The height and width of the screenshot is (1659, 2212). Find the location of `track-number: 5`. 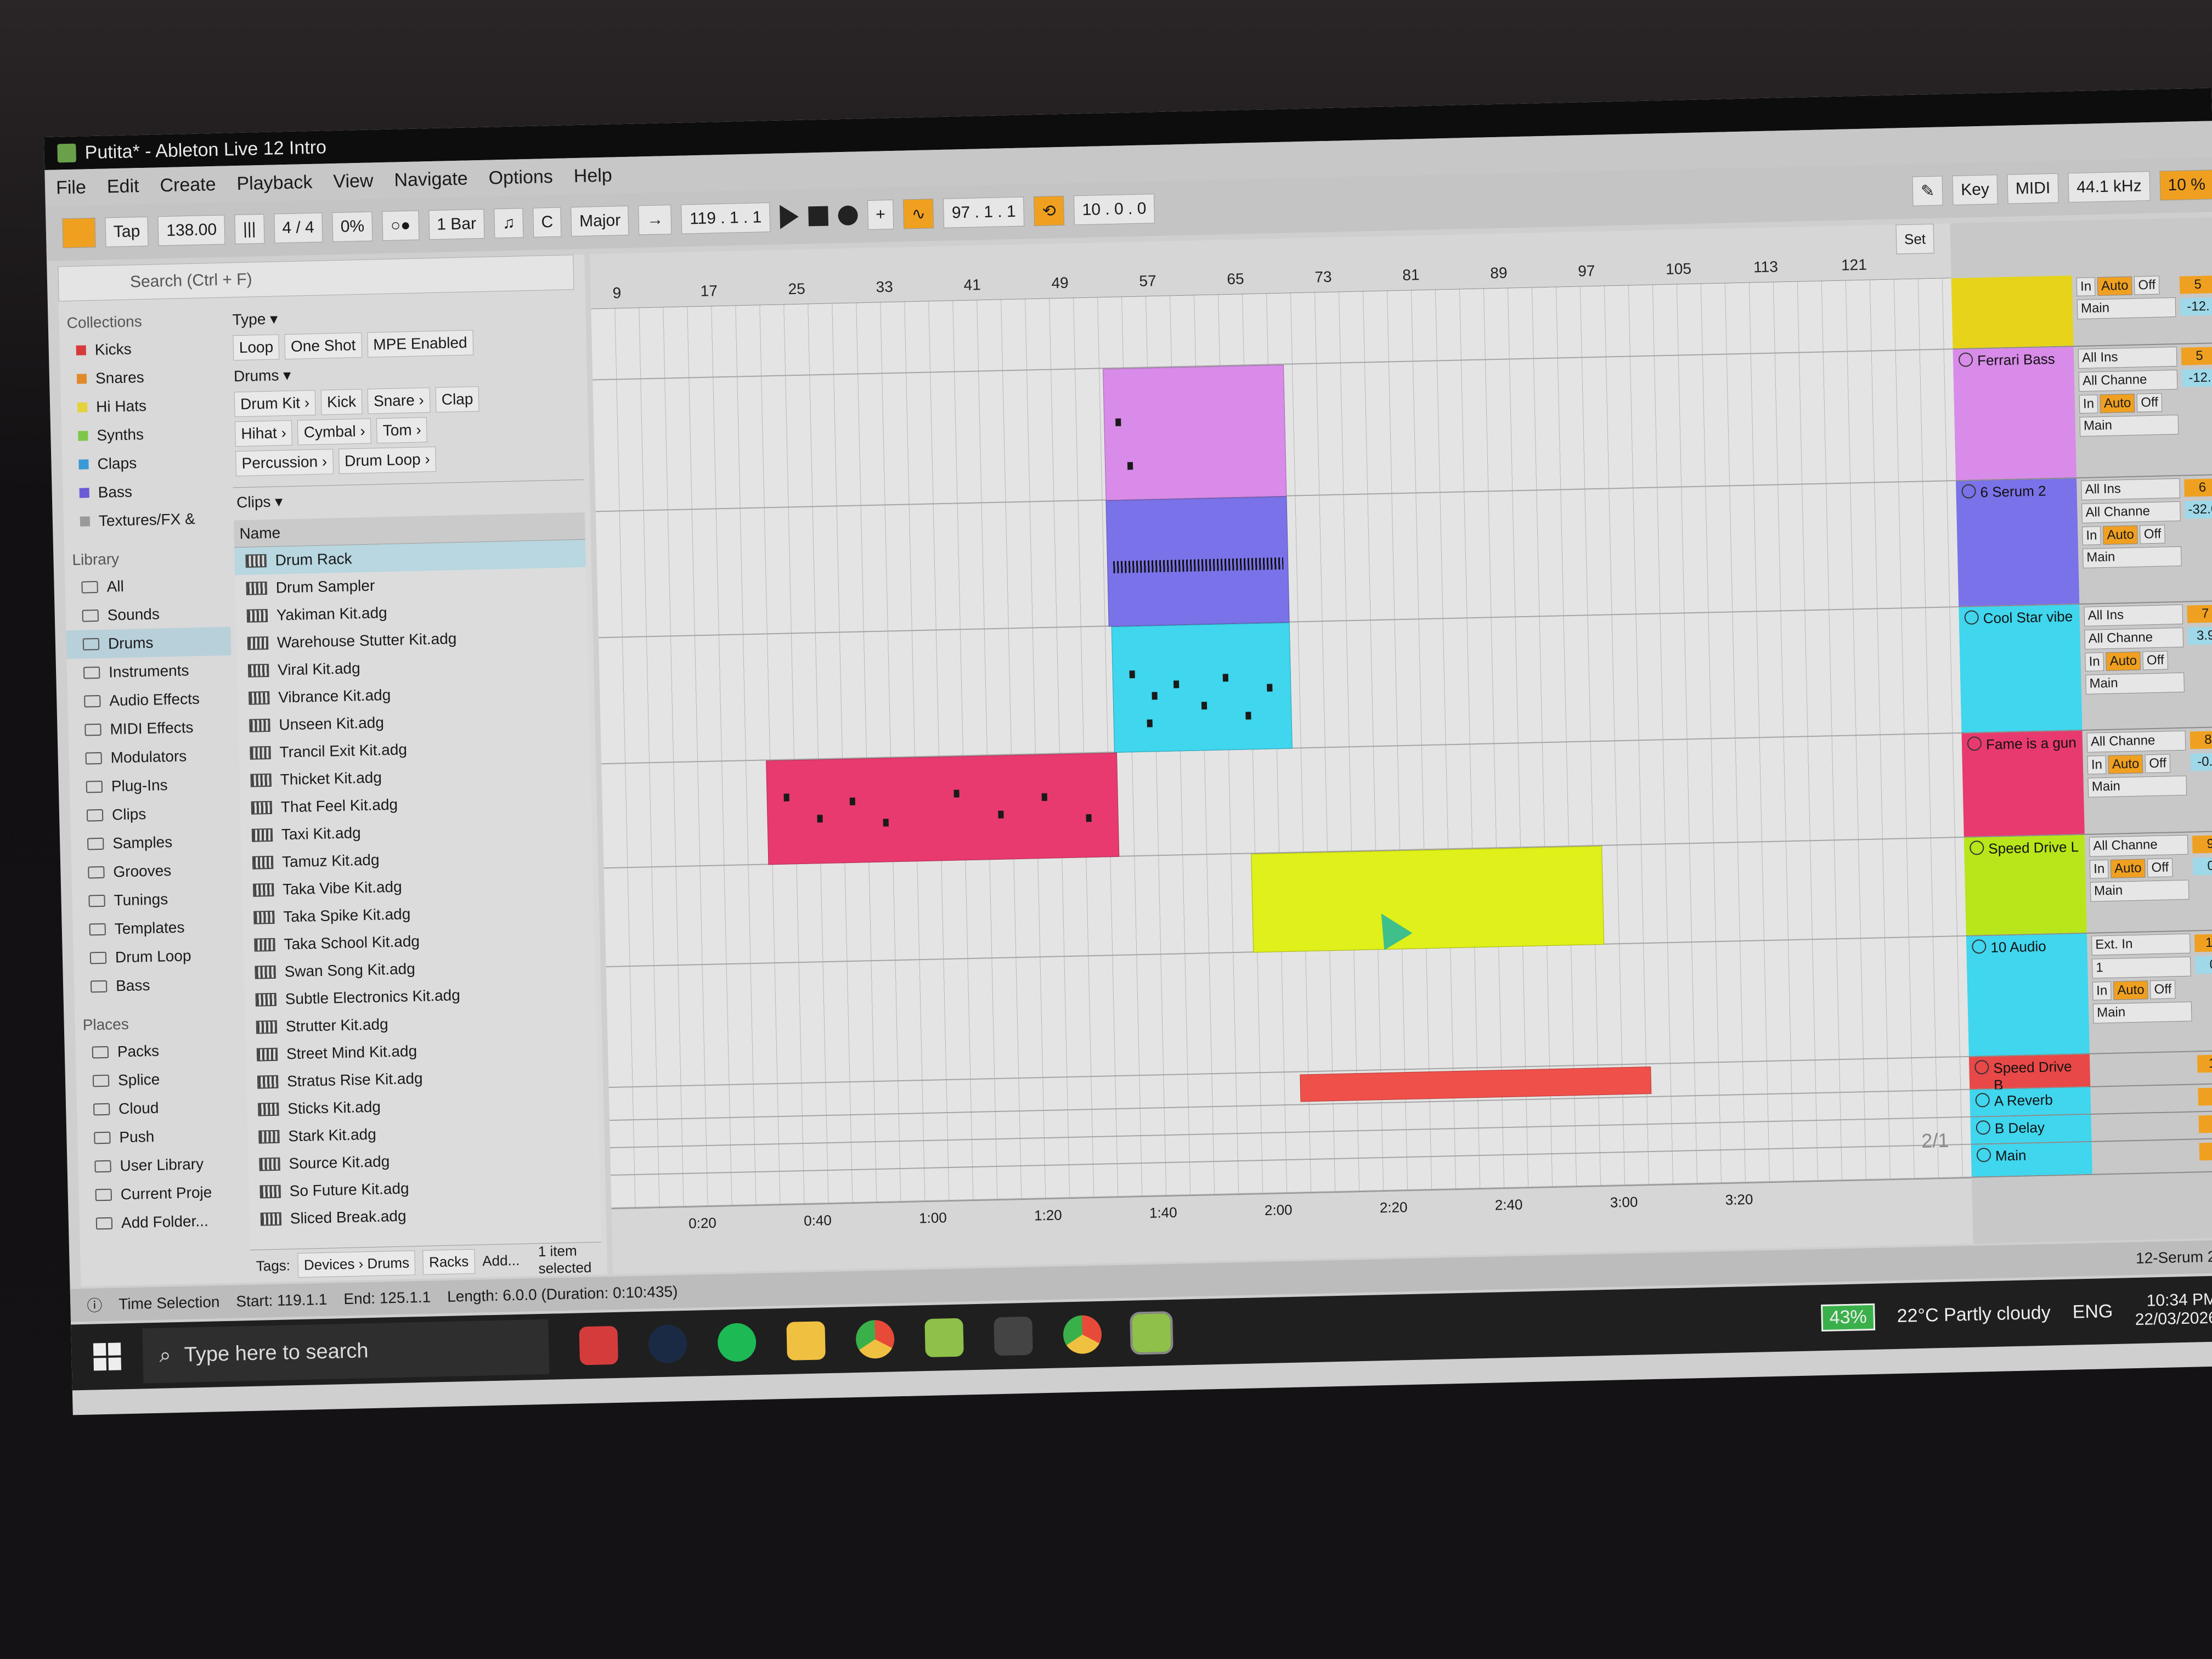

track-number: 5 is located at coordinates (2196, 356).